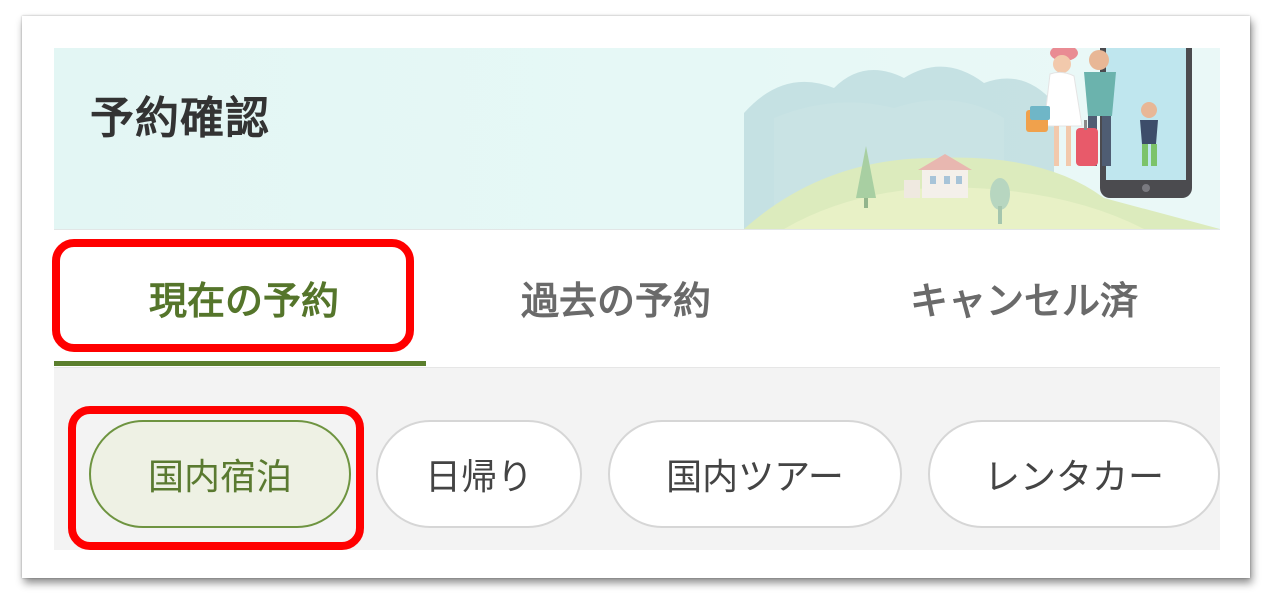  What do you see at coordinates (233, 295) in the screenshot?
I see `annotation-box-current-tab` at bounding box center [233, 295].